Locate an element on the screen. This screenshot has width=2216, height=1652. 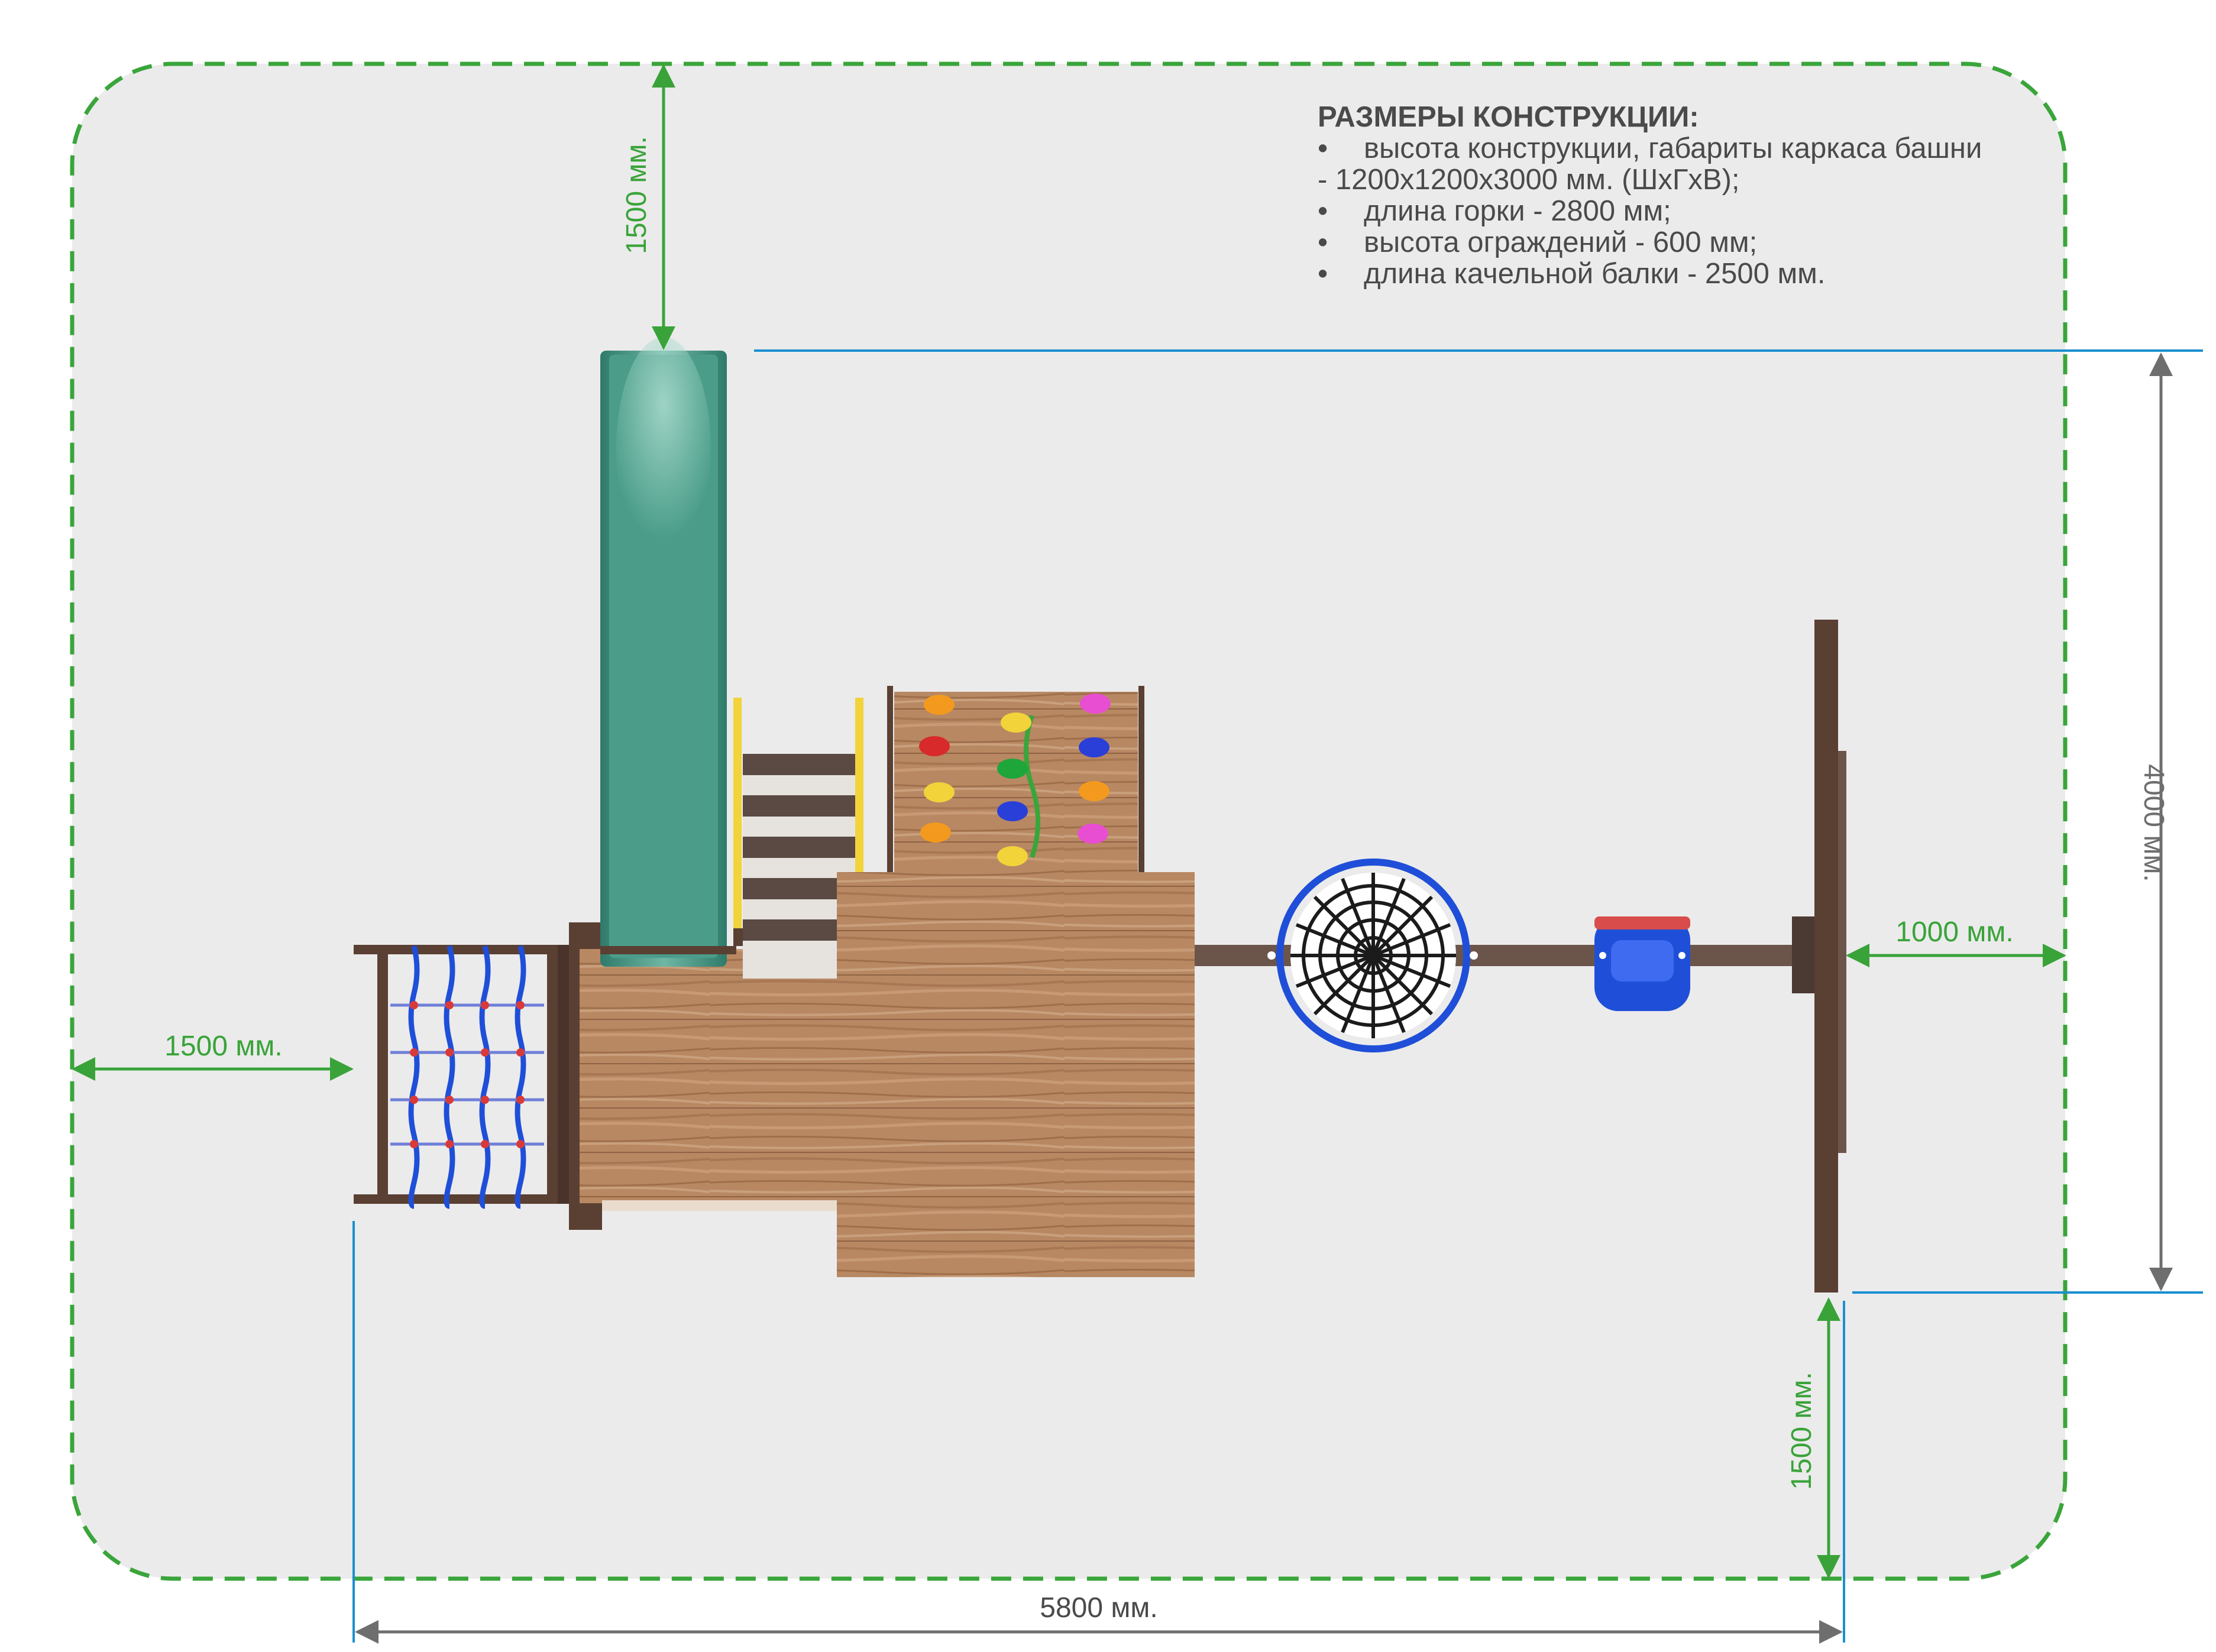
right-clearance-label: 1000 мм. is located at coordinates (1954, 932).